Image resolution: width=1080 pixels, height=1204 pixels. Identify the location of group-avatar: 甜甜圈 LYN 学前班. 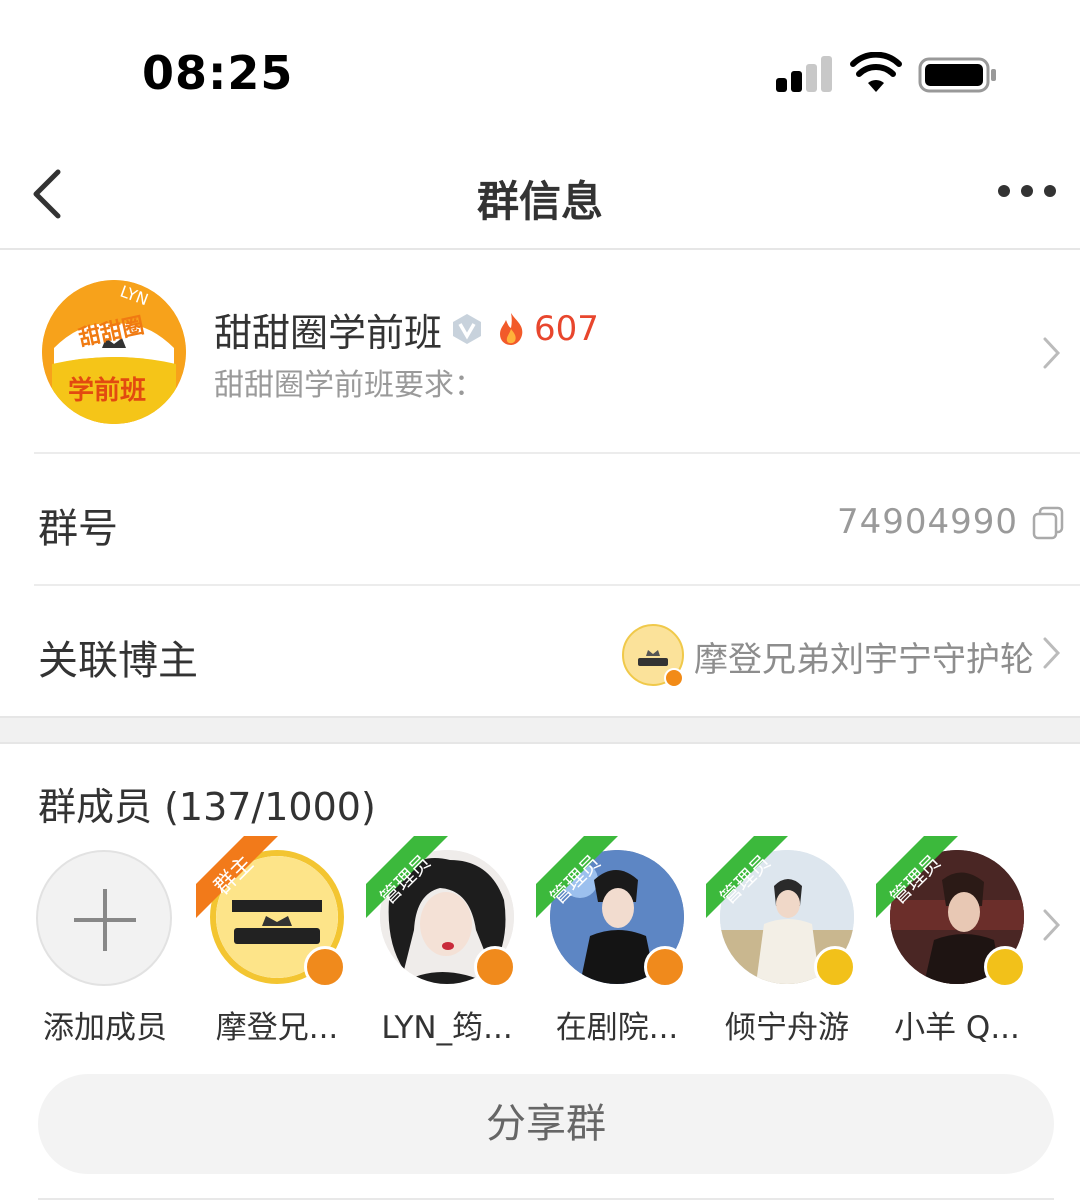
(114, 352).